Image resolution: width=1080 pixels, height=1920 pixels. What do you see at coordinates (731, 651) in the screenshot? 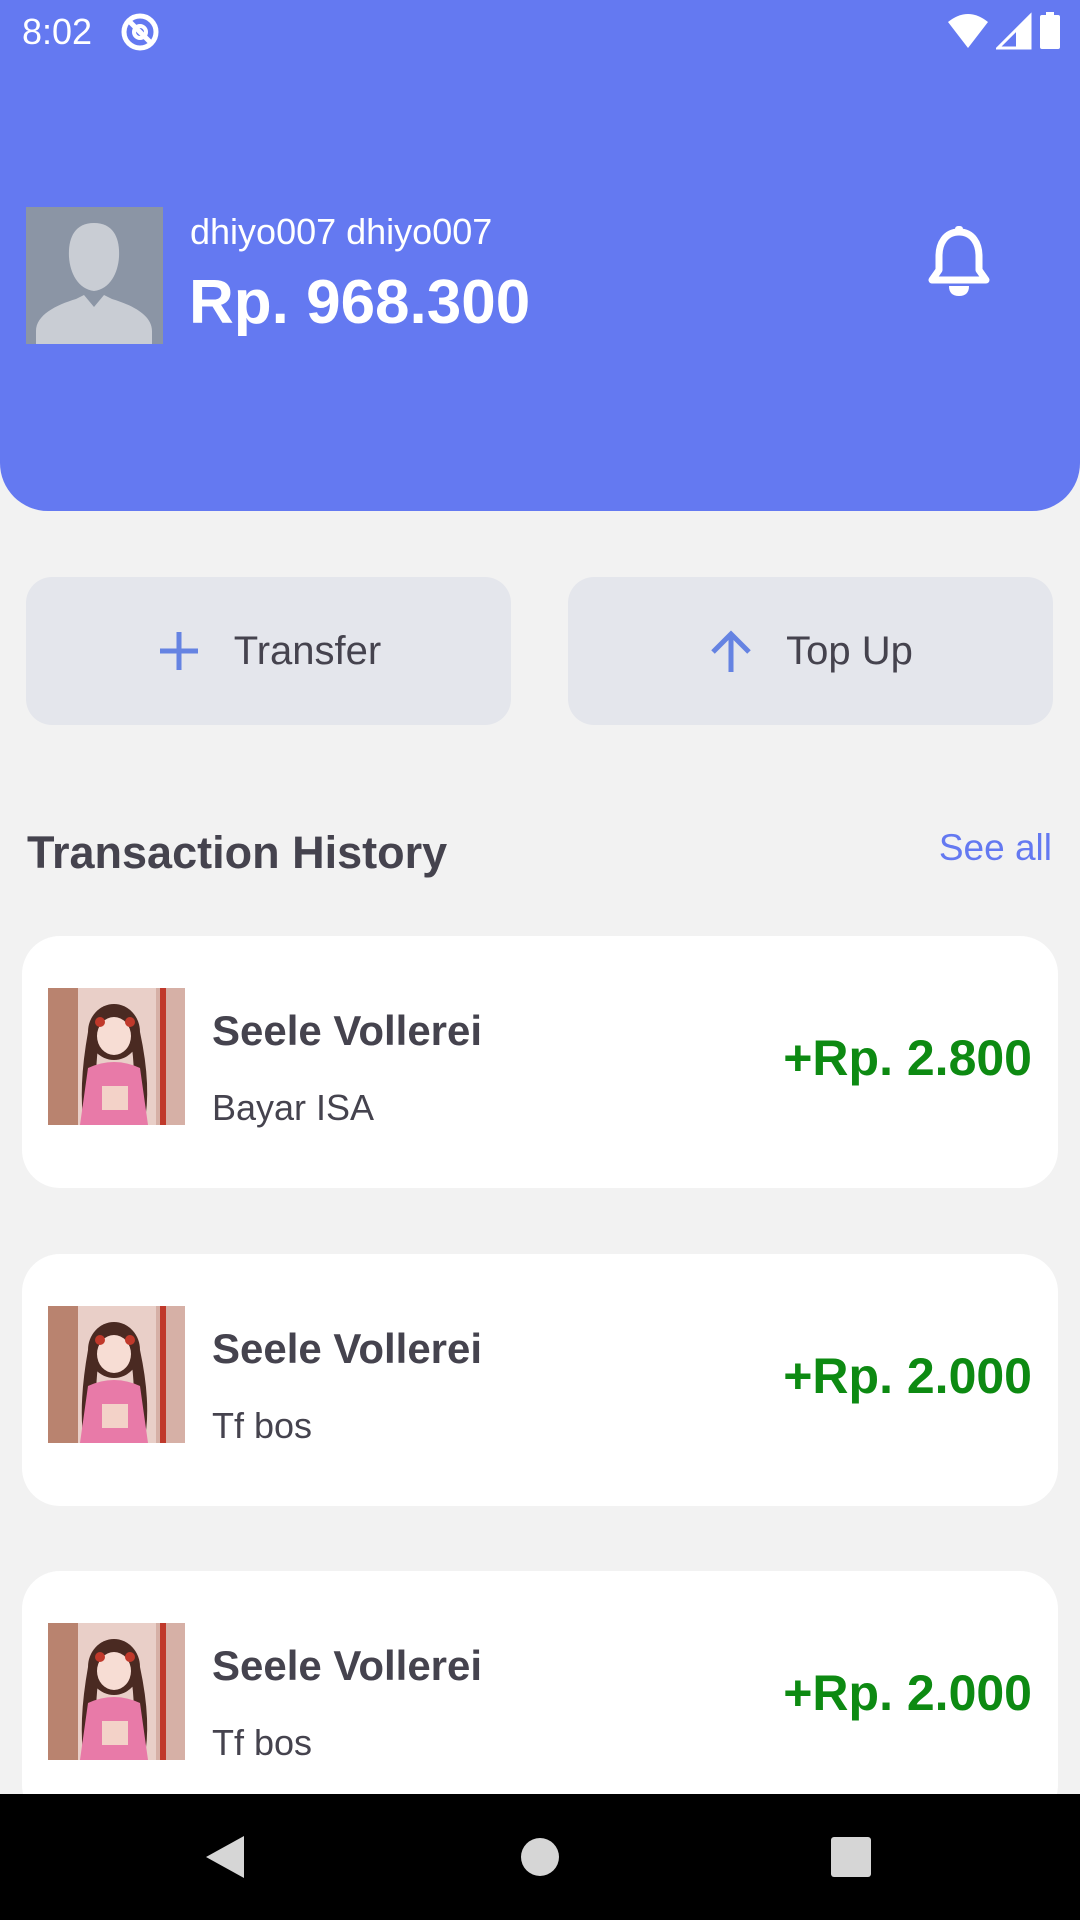
I see `arrow-up-icon` at bounding box center [731, 651].